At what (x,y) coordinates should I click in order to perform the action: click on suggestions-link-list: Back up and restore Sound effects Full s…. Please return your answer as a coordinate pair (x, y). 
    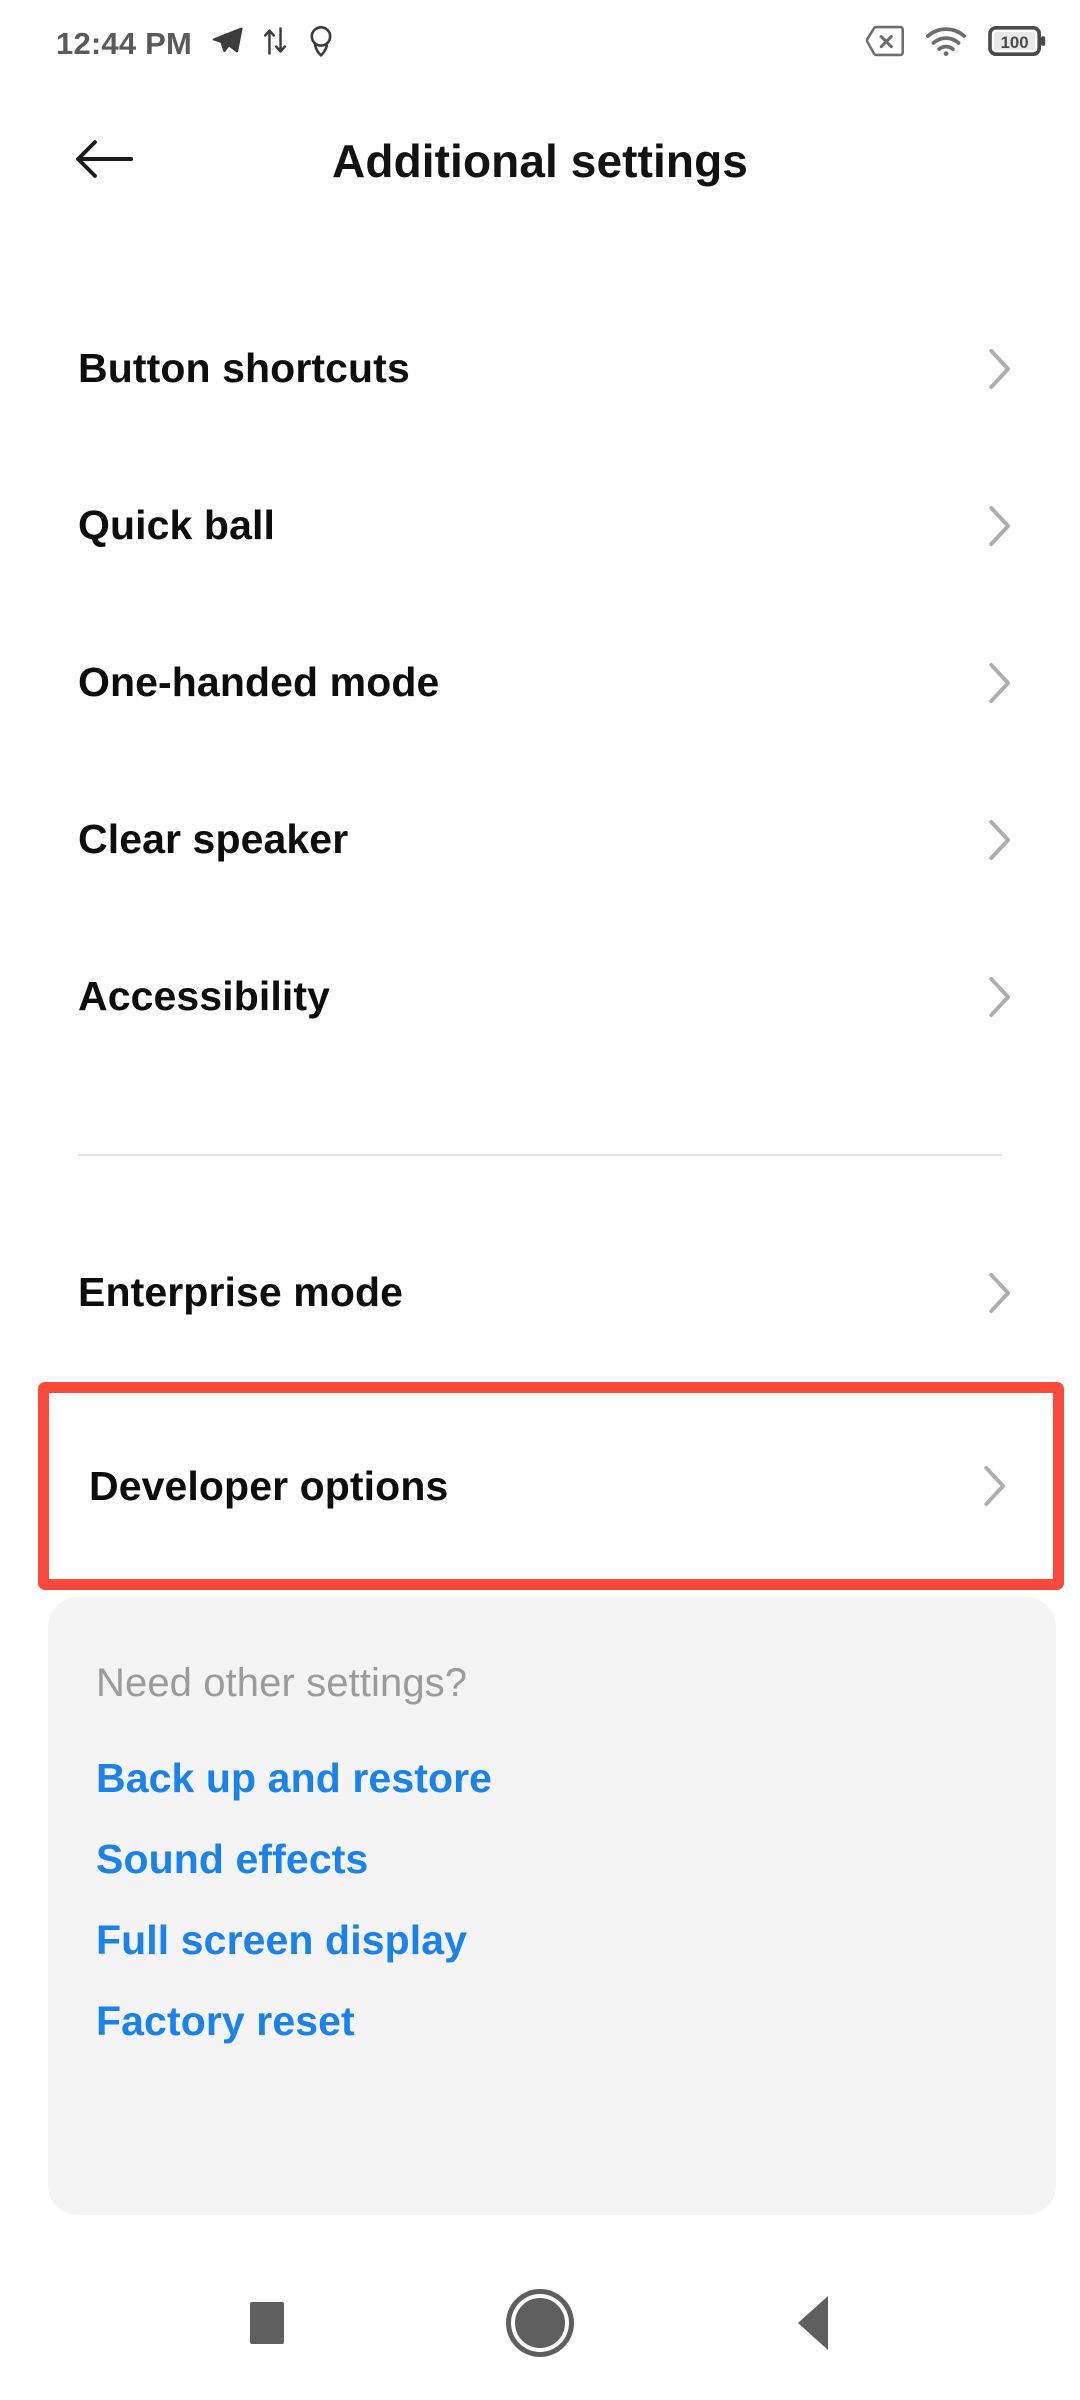
    Looking at the image, I should click on (552, 1900).